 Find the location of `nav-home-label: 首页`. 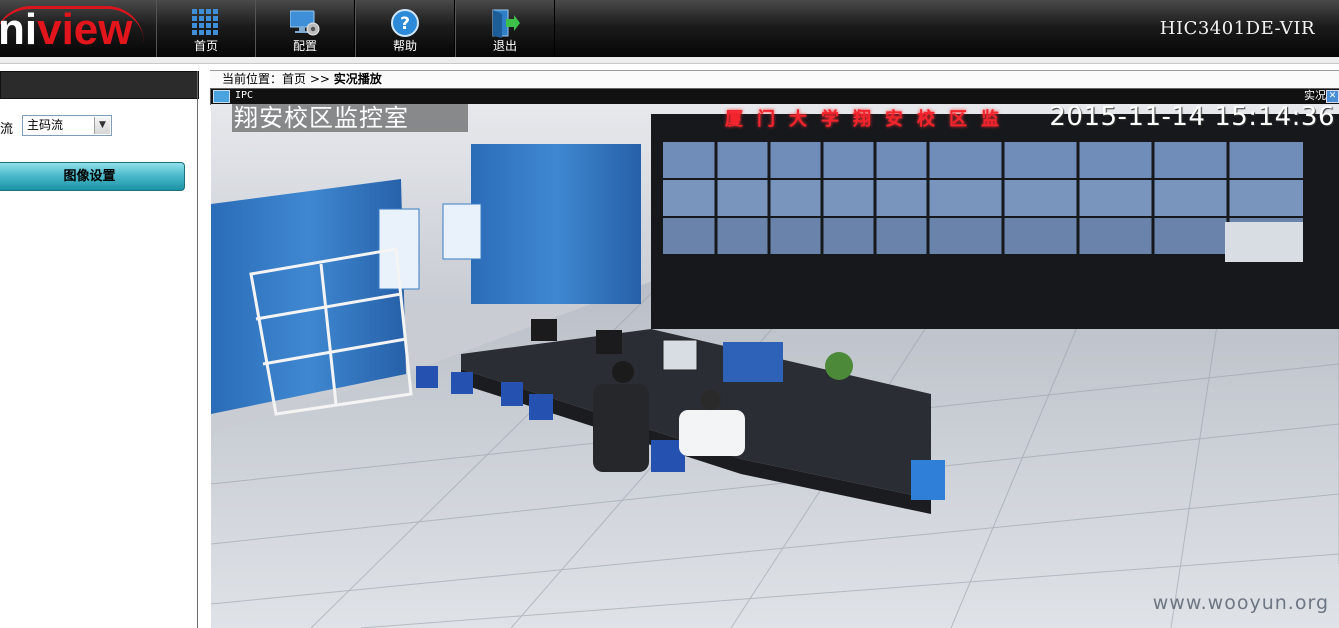

nav-home-label: 首页 is located at coordinates (205, 46).